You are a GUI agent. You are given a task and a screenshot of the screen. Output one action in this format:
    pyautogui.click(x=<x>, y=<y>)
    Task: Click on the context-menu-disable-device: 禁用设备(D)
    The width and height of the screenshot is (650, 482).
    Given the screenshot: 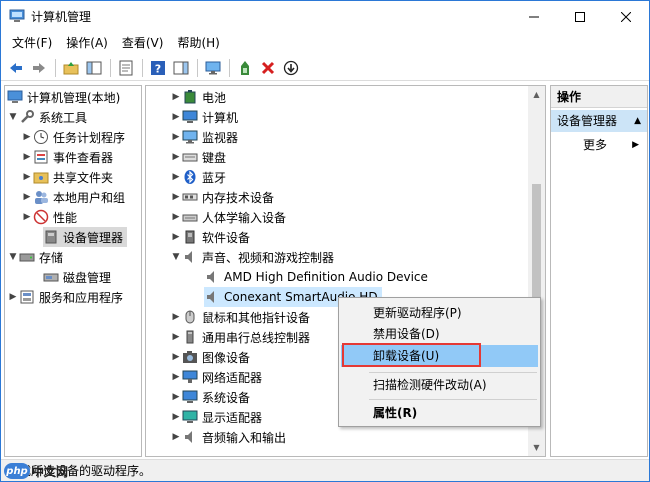 What is the action you would take?
    pyautogui.click(x=439, y=334)
    